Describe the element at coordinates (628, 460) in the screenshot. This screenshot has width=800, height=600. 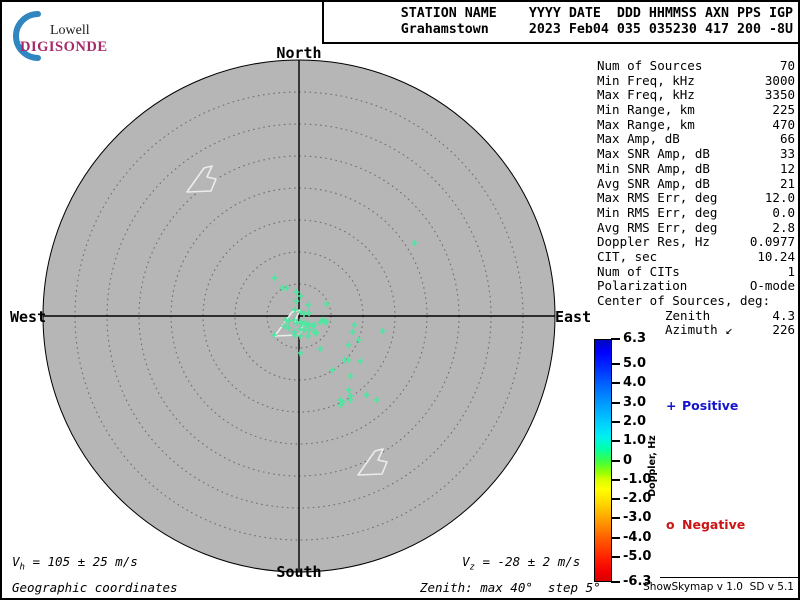
I see `colorbar-tick-label: 0` at that location.